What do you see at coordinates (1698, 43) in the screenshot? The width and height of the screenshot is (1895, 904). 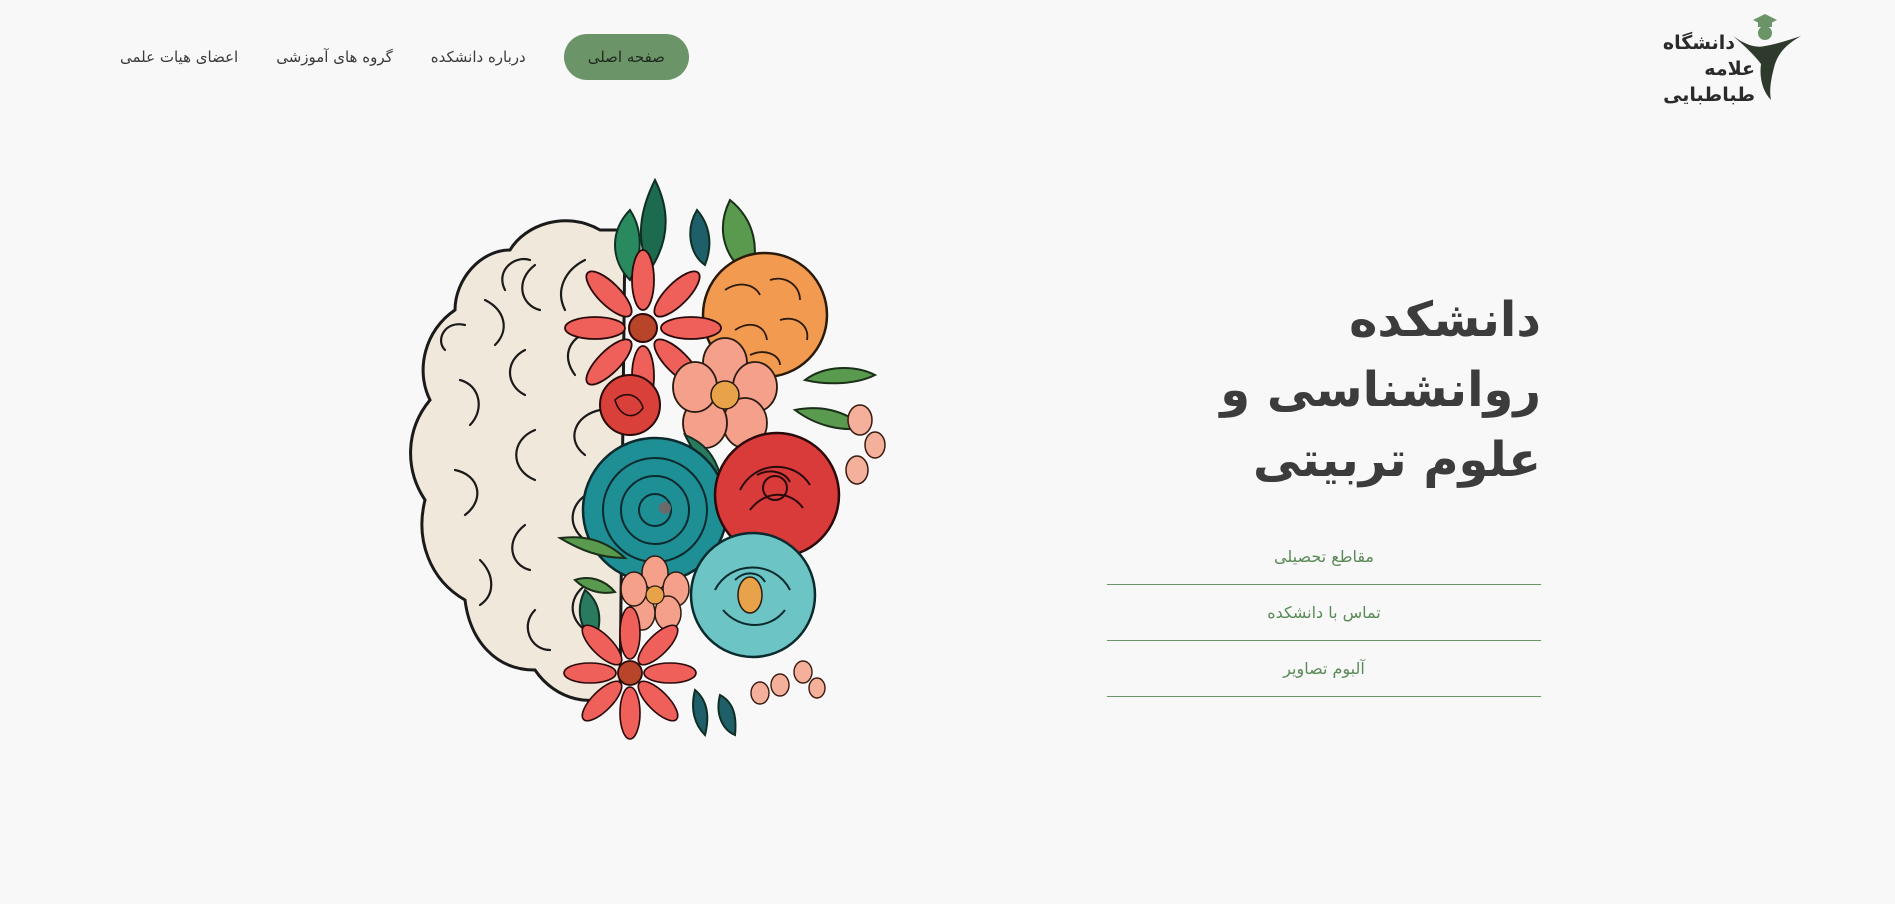 I see `logo-line1: دانشگاه` at bounding box center [1698, 43].